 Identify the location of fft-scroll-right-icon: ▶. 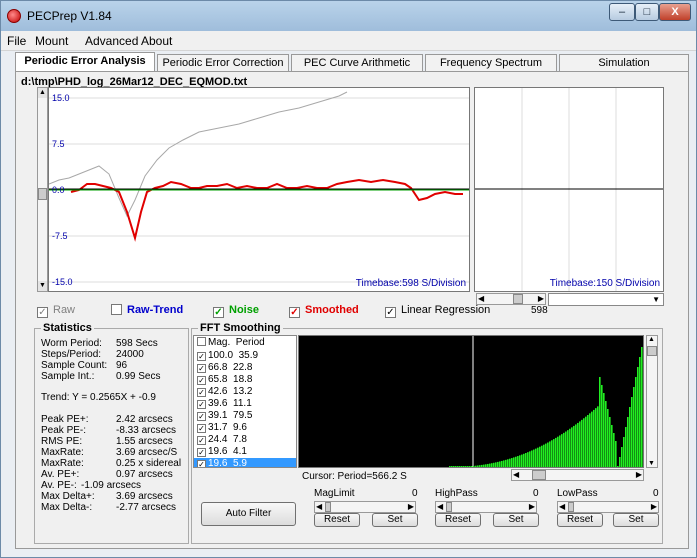
(639, 475).